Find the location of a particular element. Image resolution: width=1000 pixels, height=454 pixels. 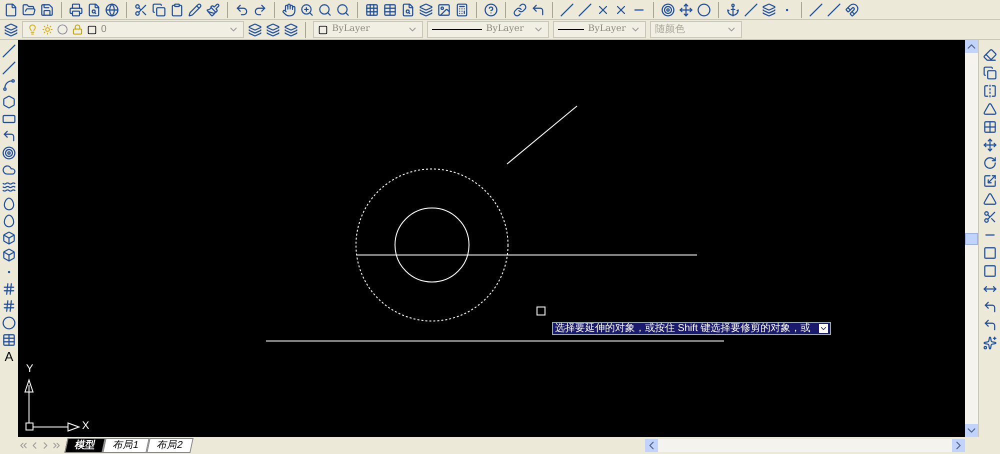

paintbrush-icon is located at coordinates (213, 9).